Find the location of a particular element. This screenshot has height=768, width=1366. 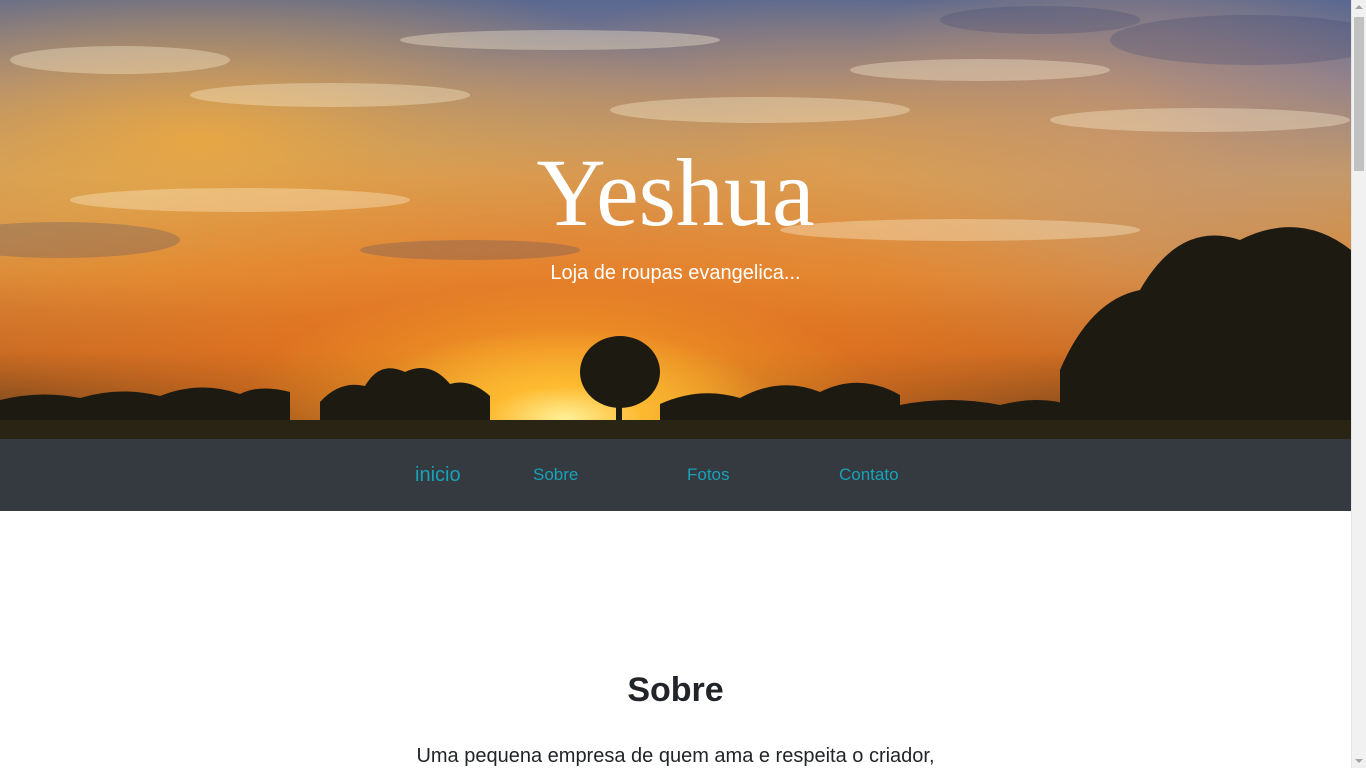

scroll-up-button is located at coordinates (1359, 7).